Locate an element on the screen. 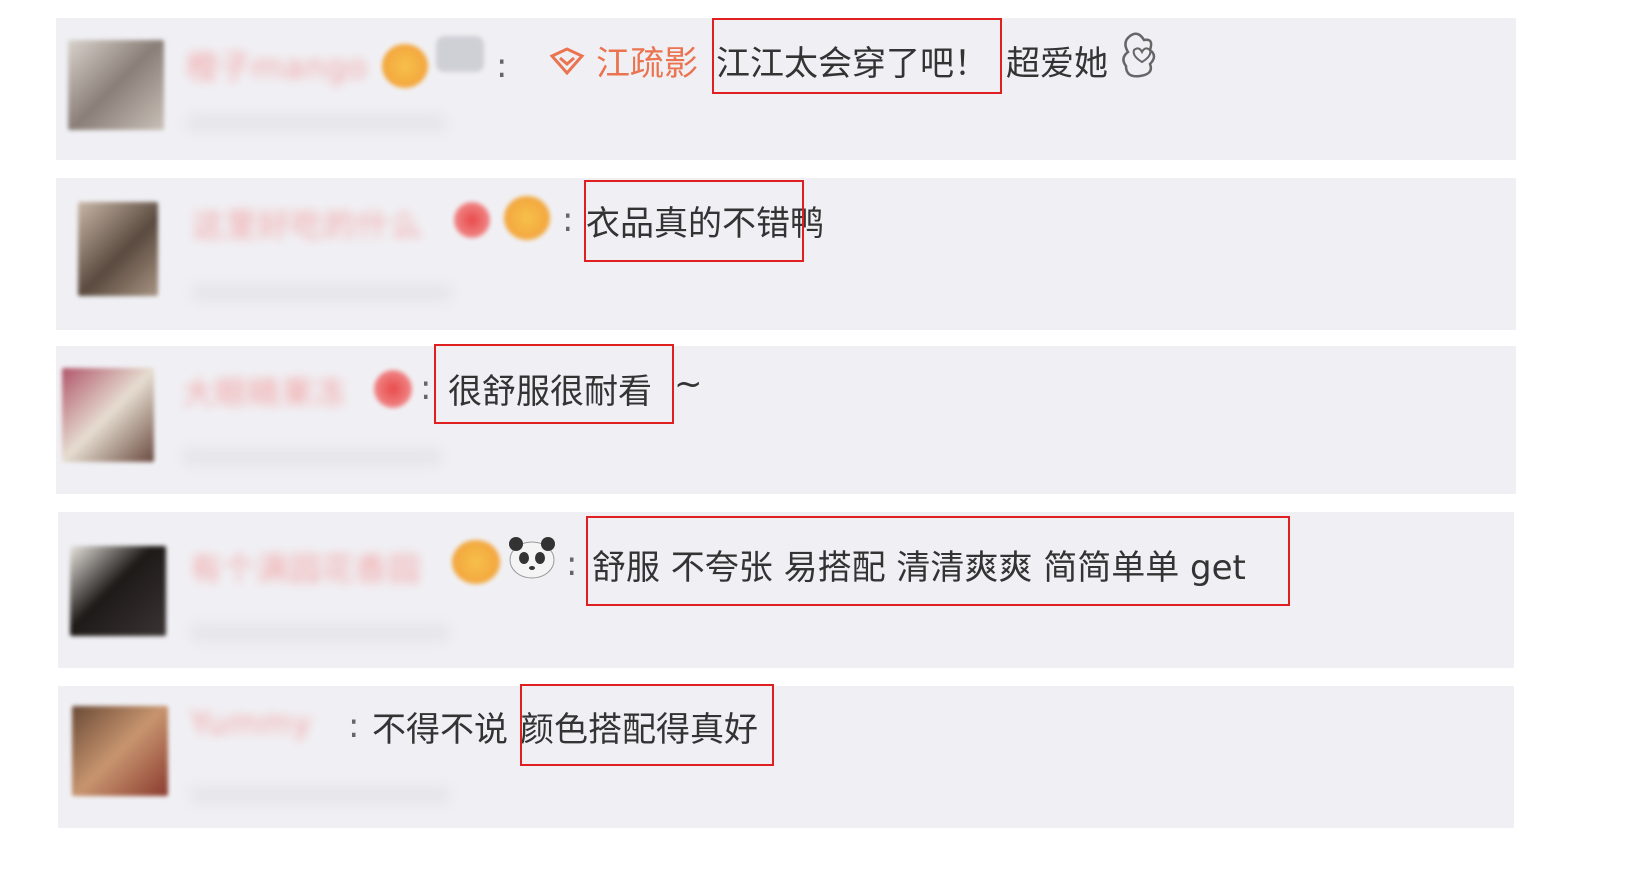  hand-heart-emoji-icon is located at coordinates (1139, 55).